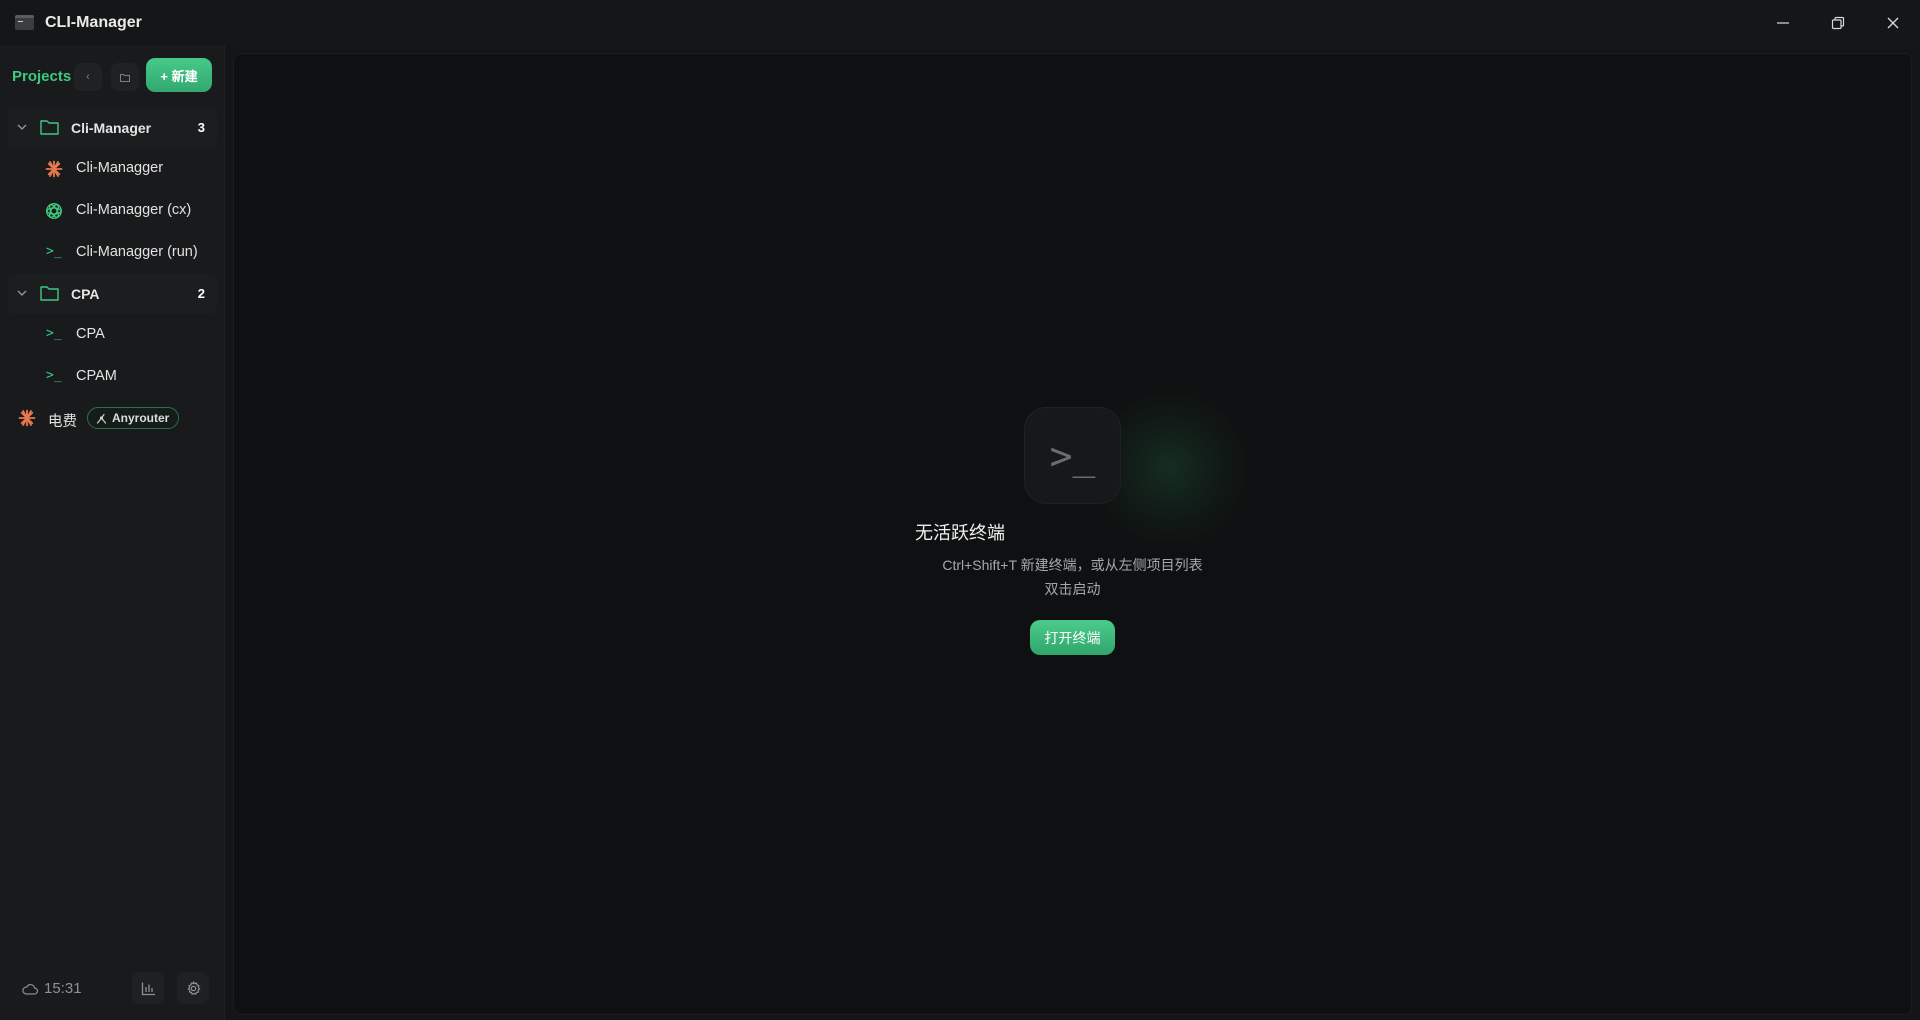  Describe the element at coordinates (1072, 589) in the screenshot. I see `empty-desc-line: 双击启动` at that location.